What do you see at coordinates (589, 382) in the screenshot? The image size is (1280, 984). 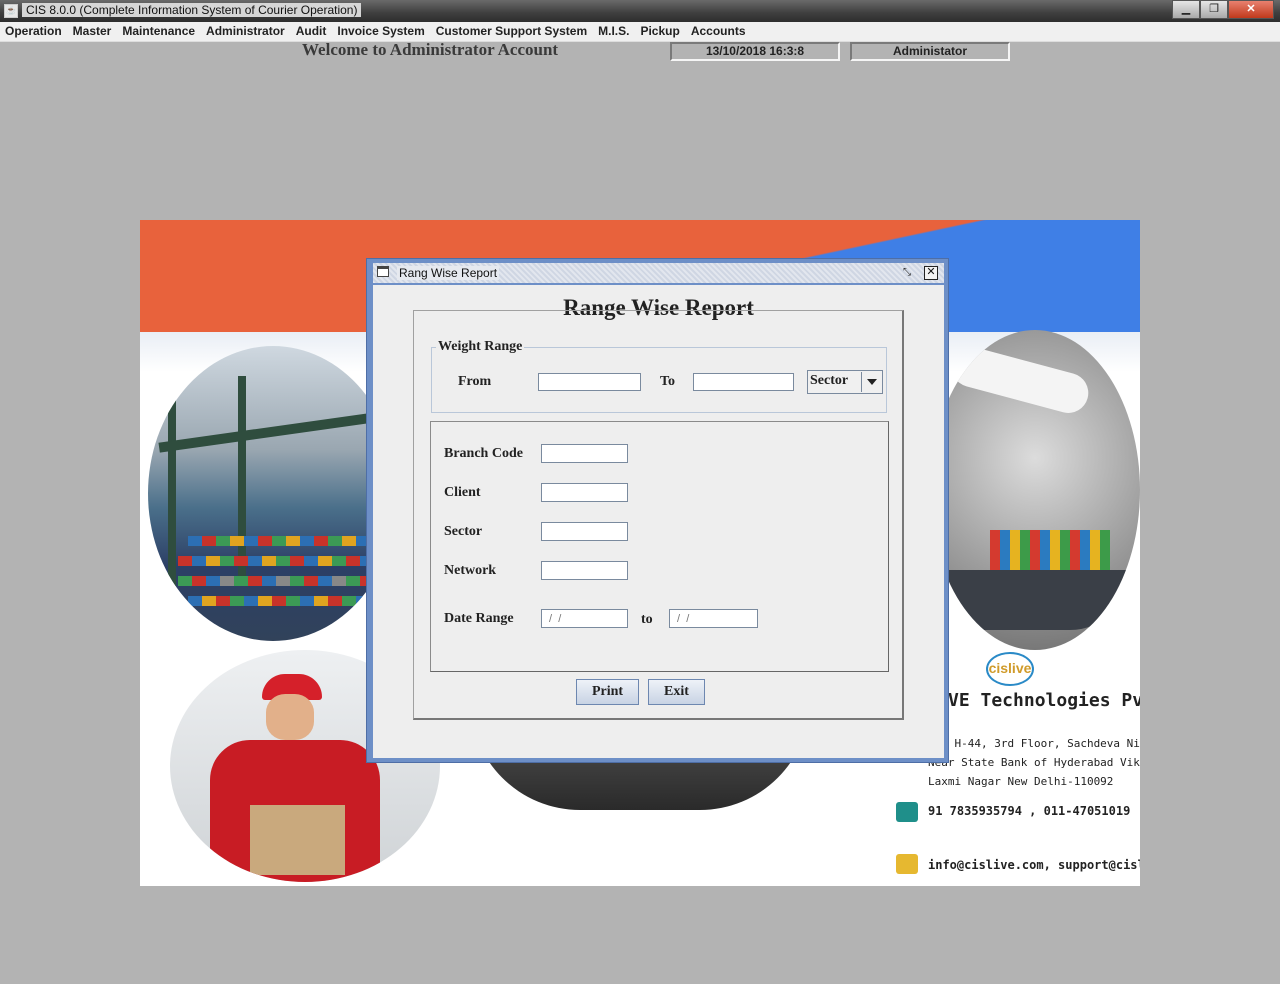 I see `weight-from-input` at bounding box center [589, 382].